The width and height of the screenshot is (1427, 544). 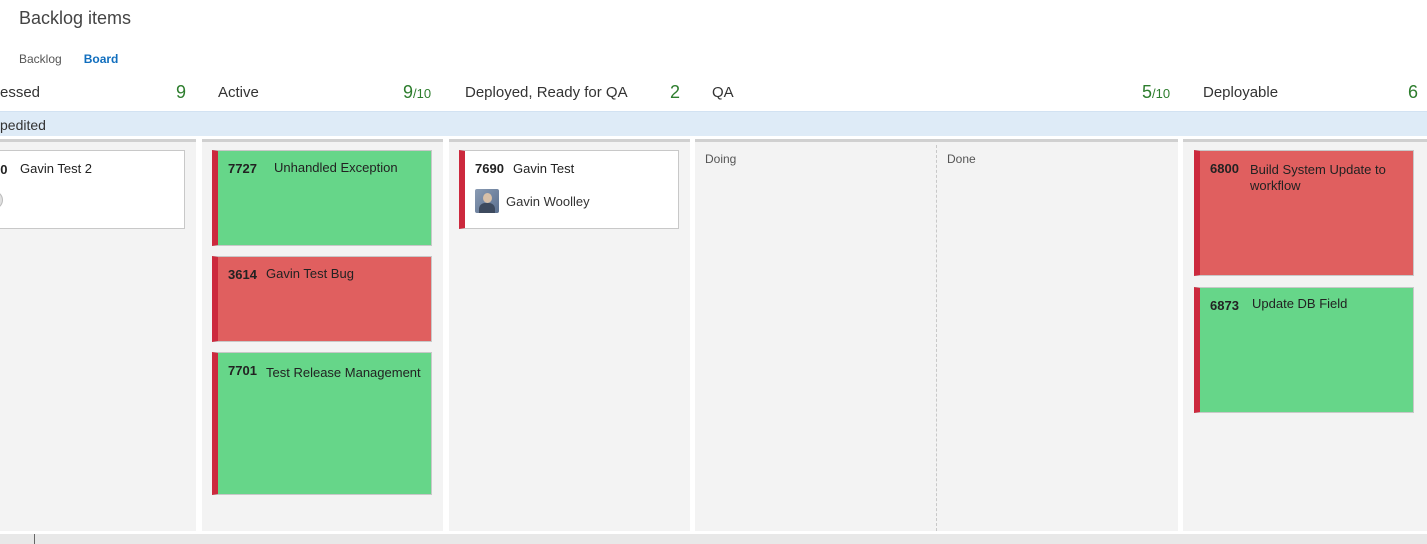 I want to click on column-count: 5/10, so click(x=1156, y=92).